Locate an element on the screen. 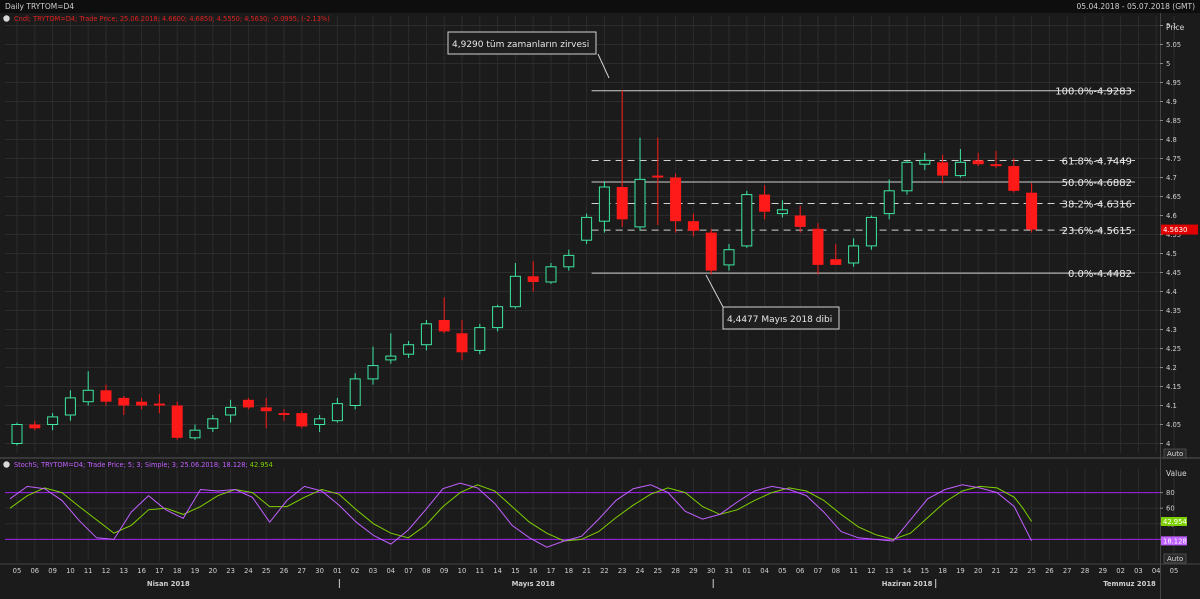 The image size is (1200, 599). stoch-legend-k: 18.128 is located at coordinates (233, 465).